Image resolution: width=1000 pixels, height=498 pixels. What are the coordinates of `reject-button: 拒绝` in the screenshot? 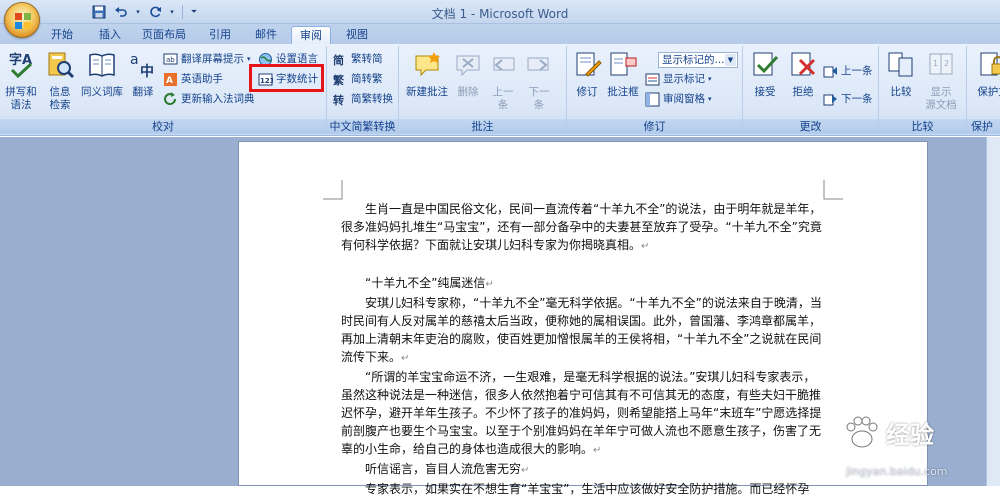 It's located at (803, 74).